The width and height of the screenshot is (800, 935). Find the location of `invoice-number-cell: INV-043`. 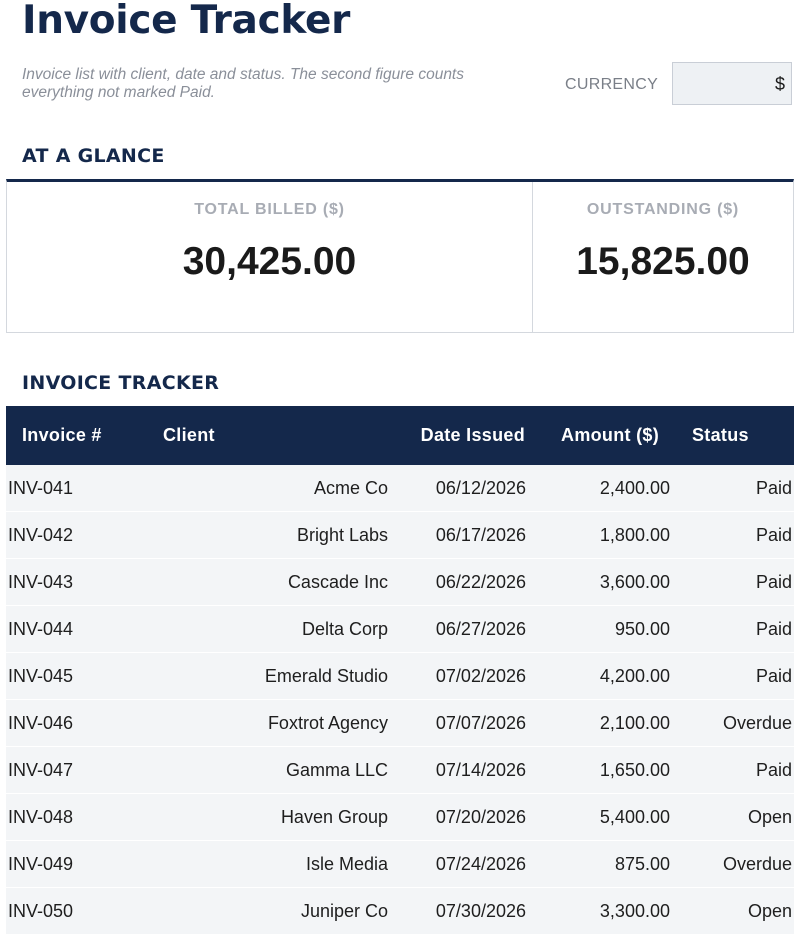

invoice-number-cell: INV-043 is located at coordinates (77, 582).